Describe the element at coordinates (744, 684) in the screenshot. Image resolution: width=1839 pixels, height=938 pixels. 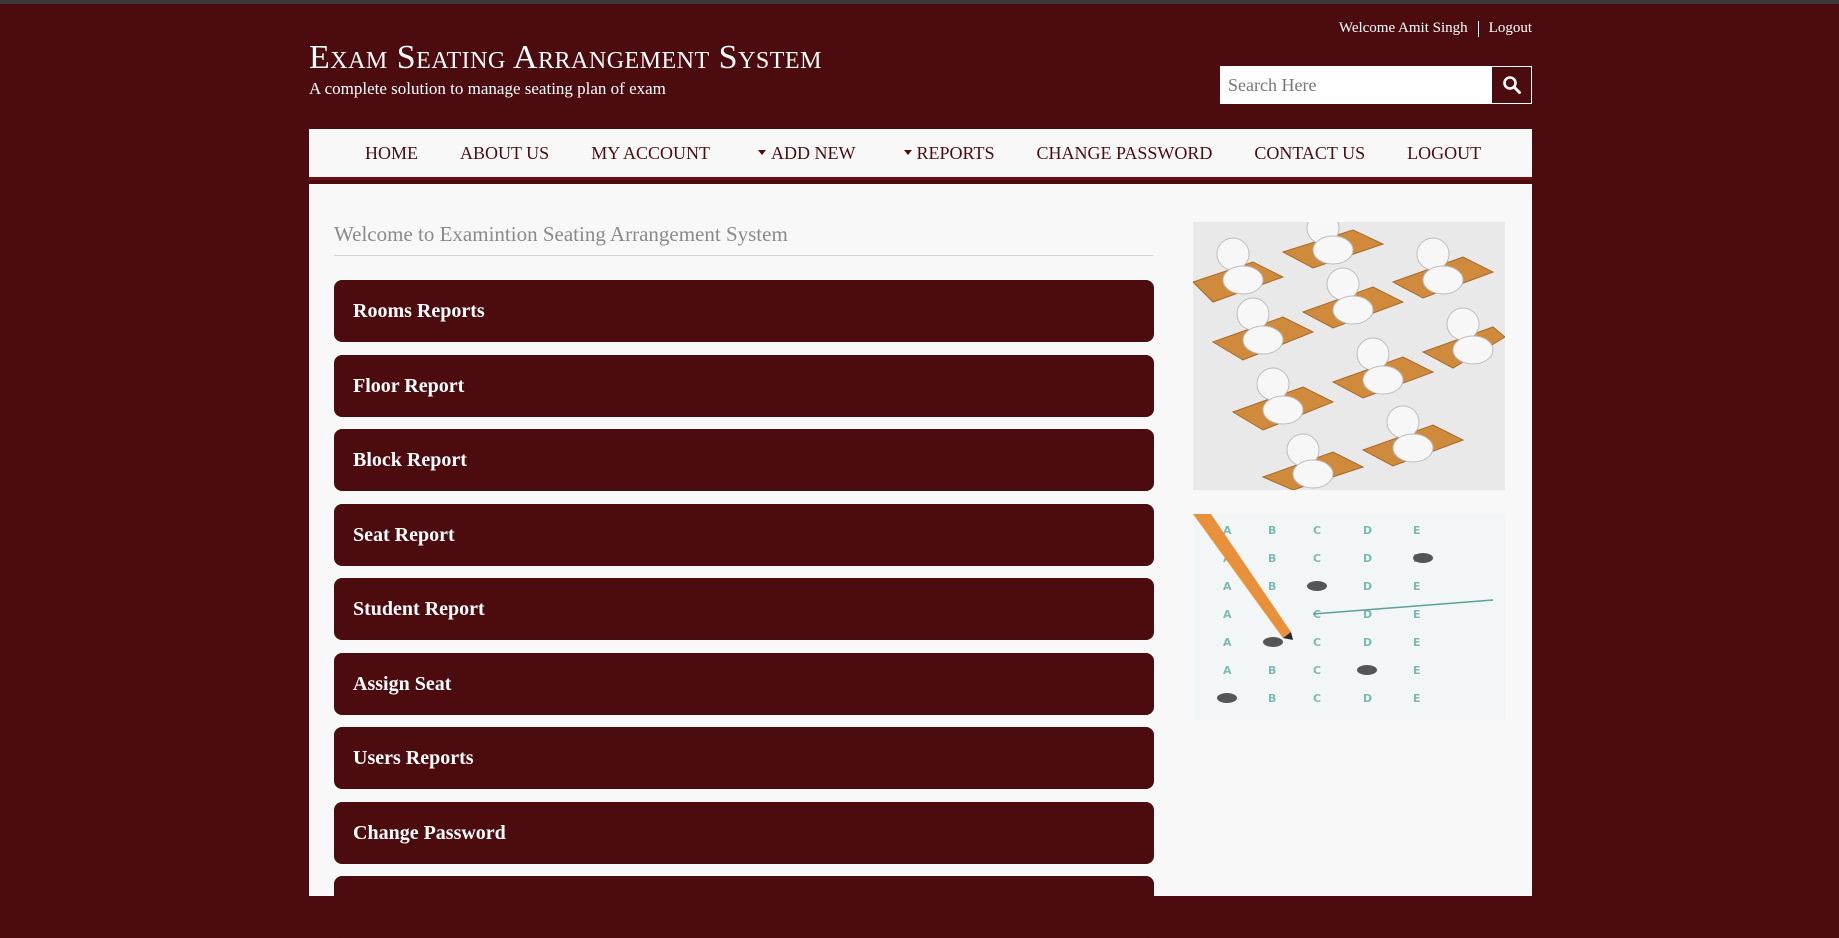
I see `assign-seat-button: Assign Seat` at that location.